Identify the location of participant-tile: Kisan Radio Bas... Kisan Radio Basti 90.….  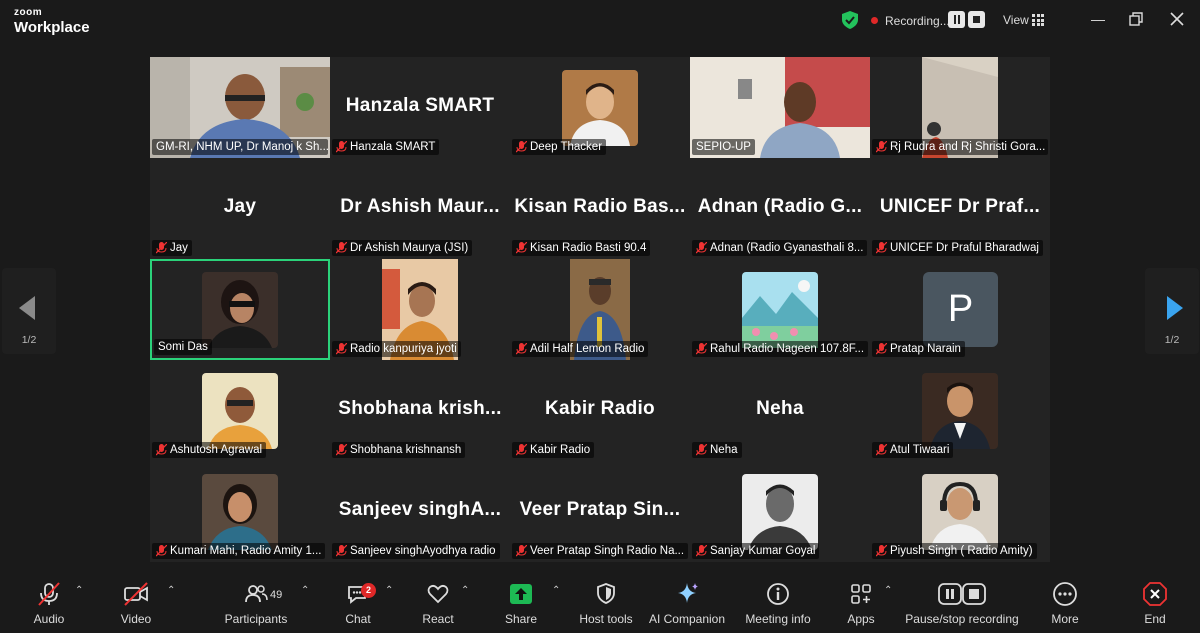
(600, 208).